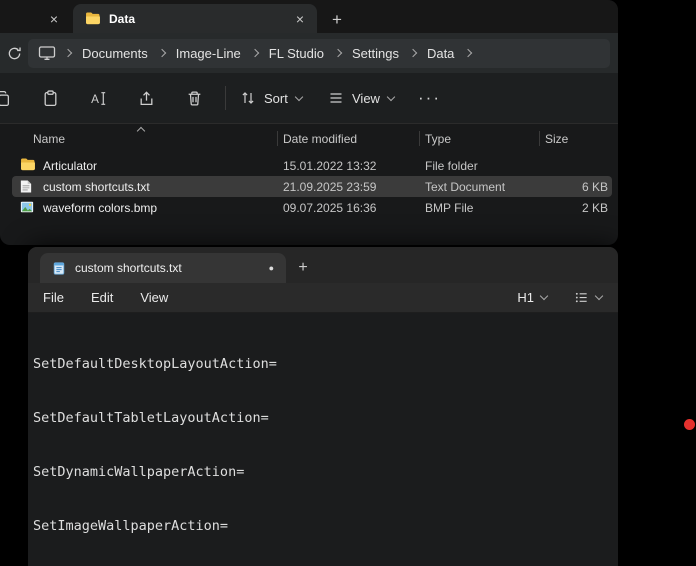  Describe the element at coordinates (451, 166) in the screenshot. I see `file-type: File folder` at that location.